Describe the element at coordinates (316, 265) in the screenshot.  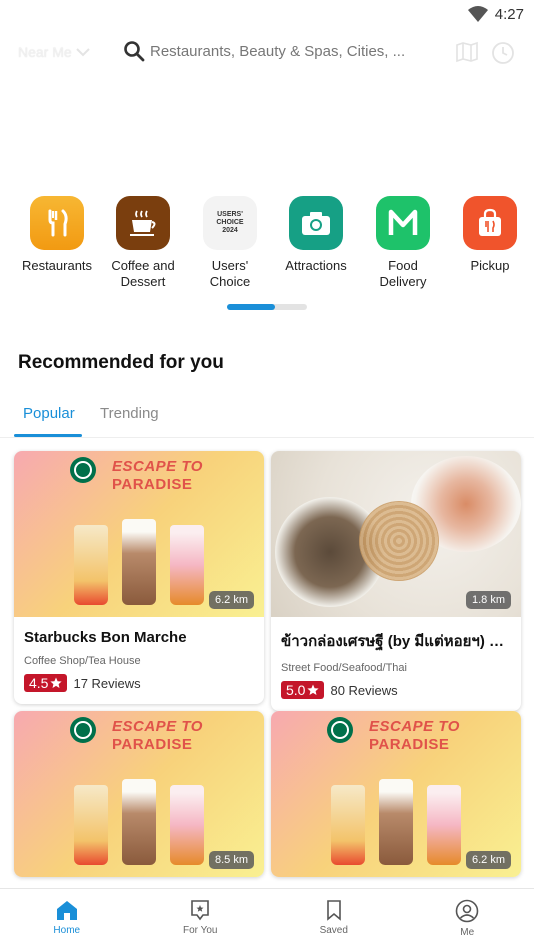
I see `category-label: Attractions` at that location.